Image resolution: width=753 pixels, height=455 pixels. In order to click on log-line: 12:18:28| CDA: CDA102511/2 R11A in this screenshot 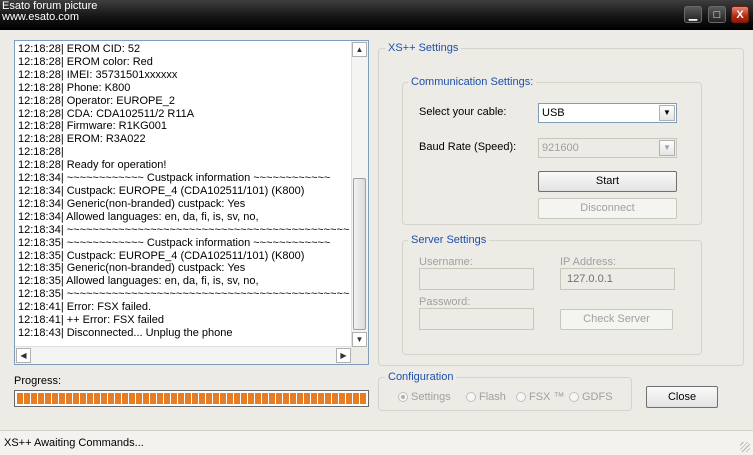, I will do `click(106, 113)`.